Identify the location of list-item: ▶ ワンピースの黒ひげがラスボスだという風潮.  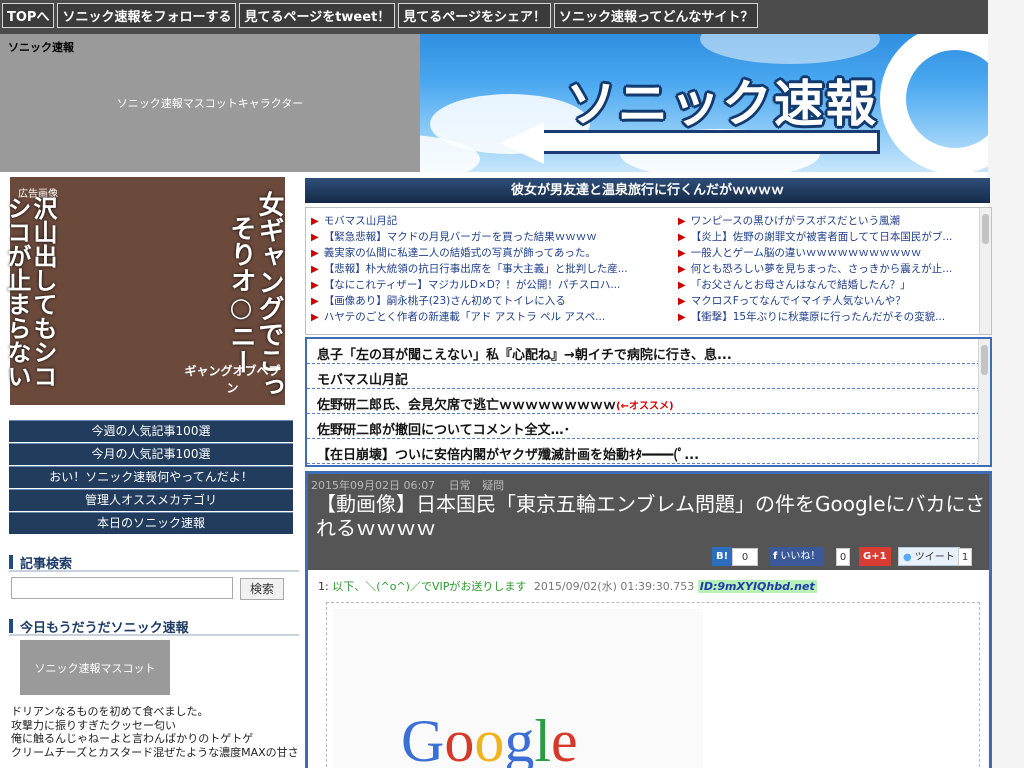
(828, 221).